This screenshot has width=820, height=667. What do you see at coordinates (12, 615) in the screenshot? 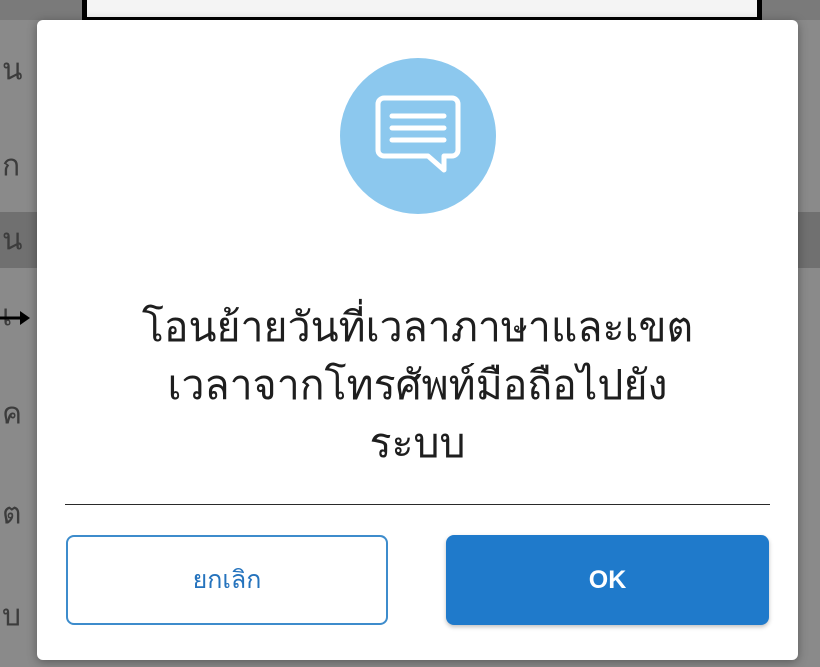
I see `background-row-text: บ` at bounding box center [12, 615].